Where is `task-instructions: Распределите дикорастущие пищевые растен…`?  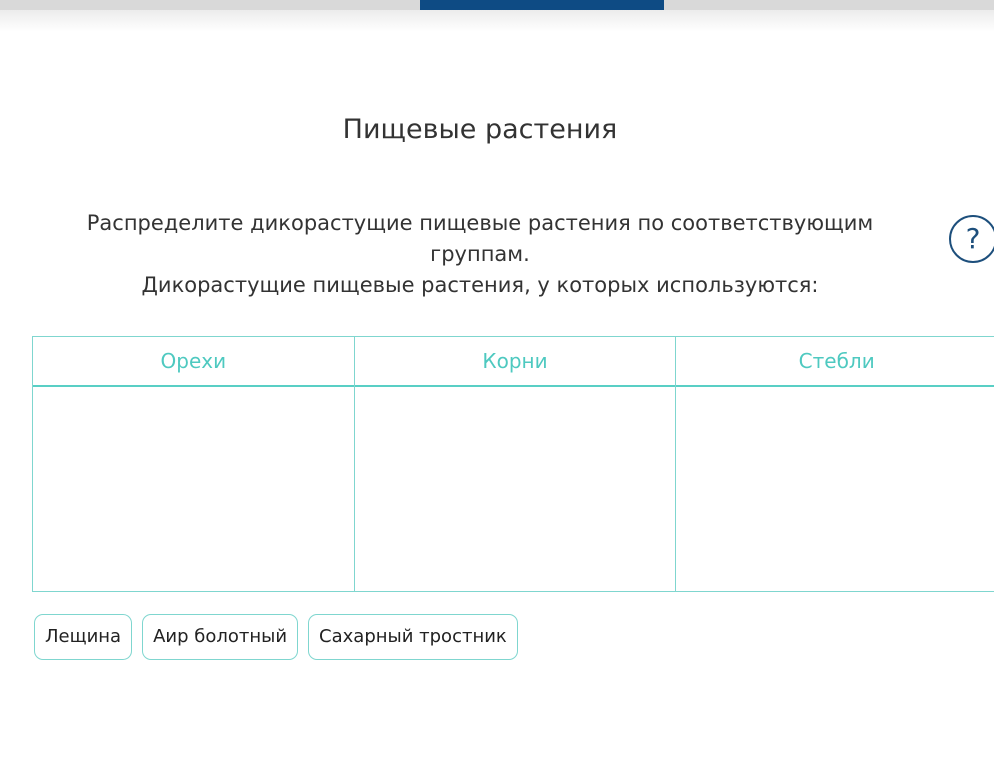
task-instructions: Распределите дикорастущие пищевые растен… is located at coordinates (480, 254).